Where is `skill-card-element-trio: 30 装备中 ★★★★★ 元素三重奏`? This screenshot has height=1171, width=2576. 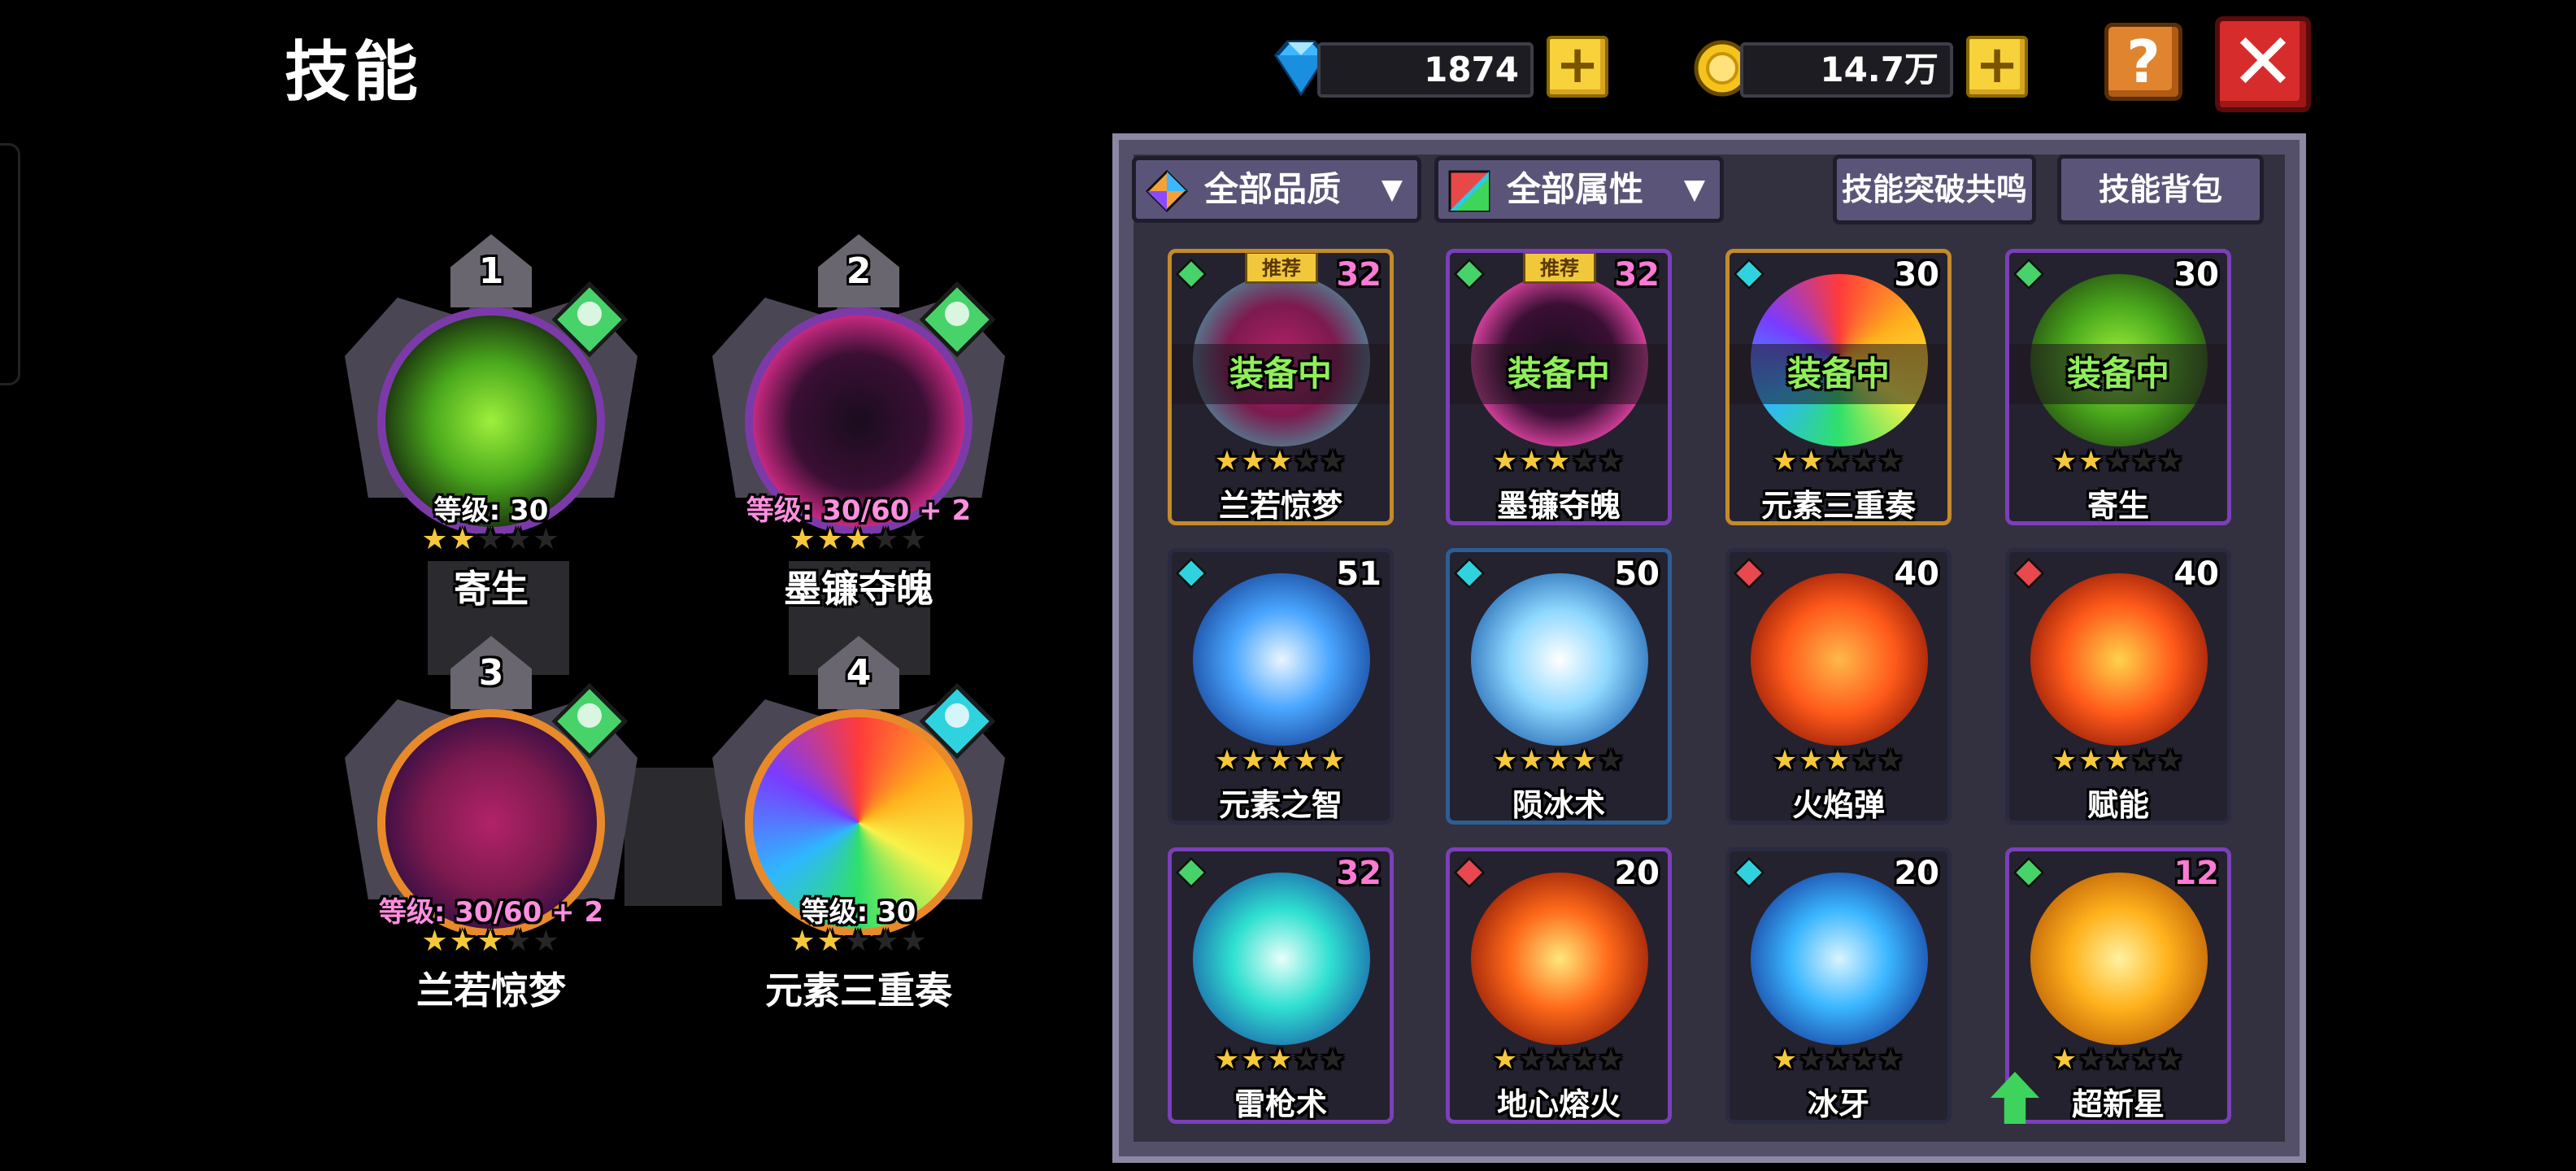 skill-card-element-trio: 30 装备中 ★★★★★ 元素三重奏 is located at coordinates (1839, 387).